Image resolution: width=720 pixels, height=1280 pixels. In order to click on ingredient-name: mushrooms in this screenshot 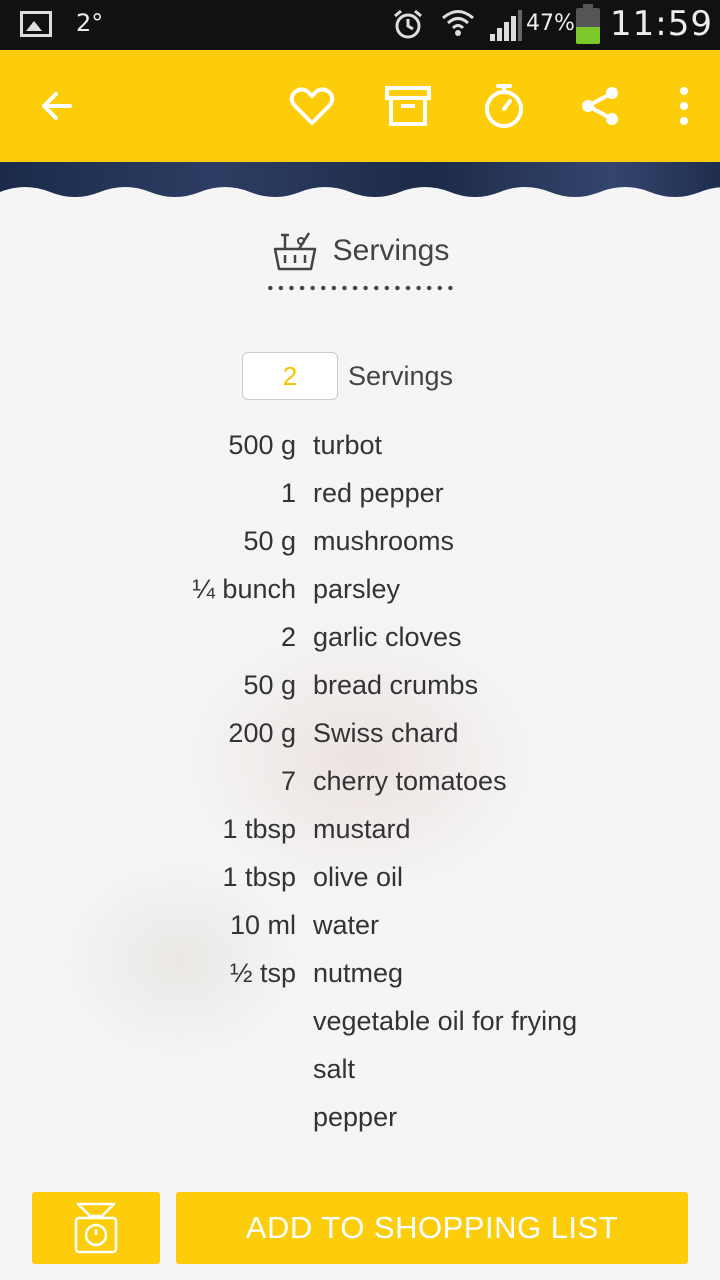, I will do `click(384, 541)`.